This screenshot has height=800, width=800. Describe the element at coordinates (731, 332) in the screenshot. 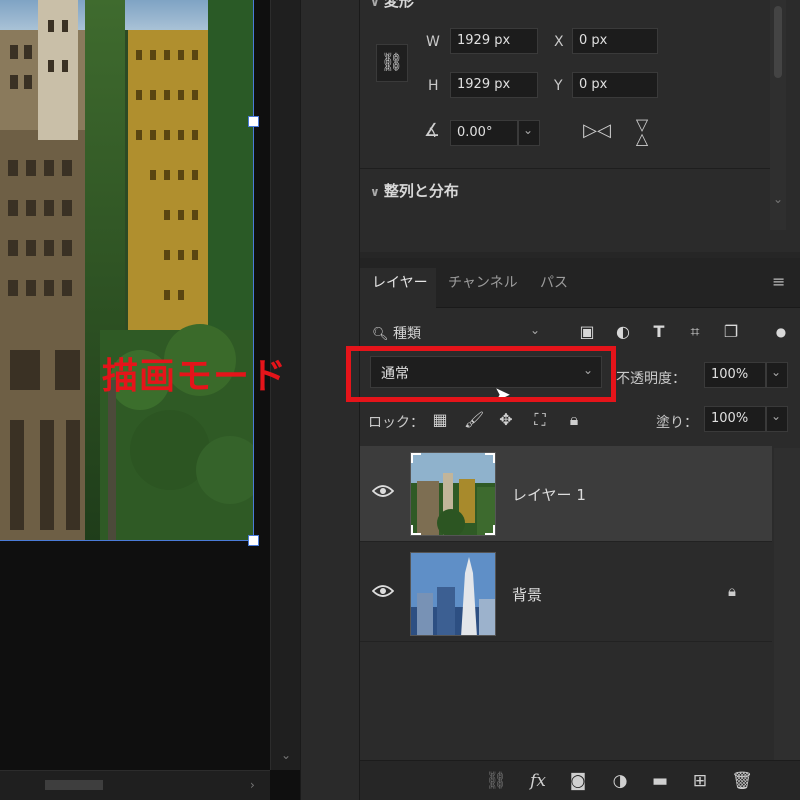

I see `smart-object-filter-icon: ❐` at that location.